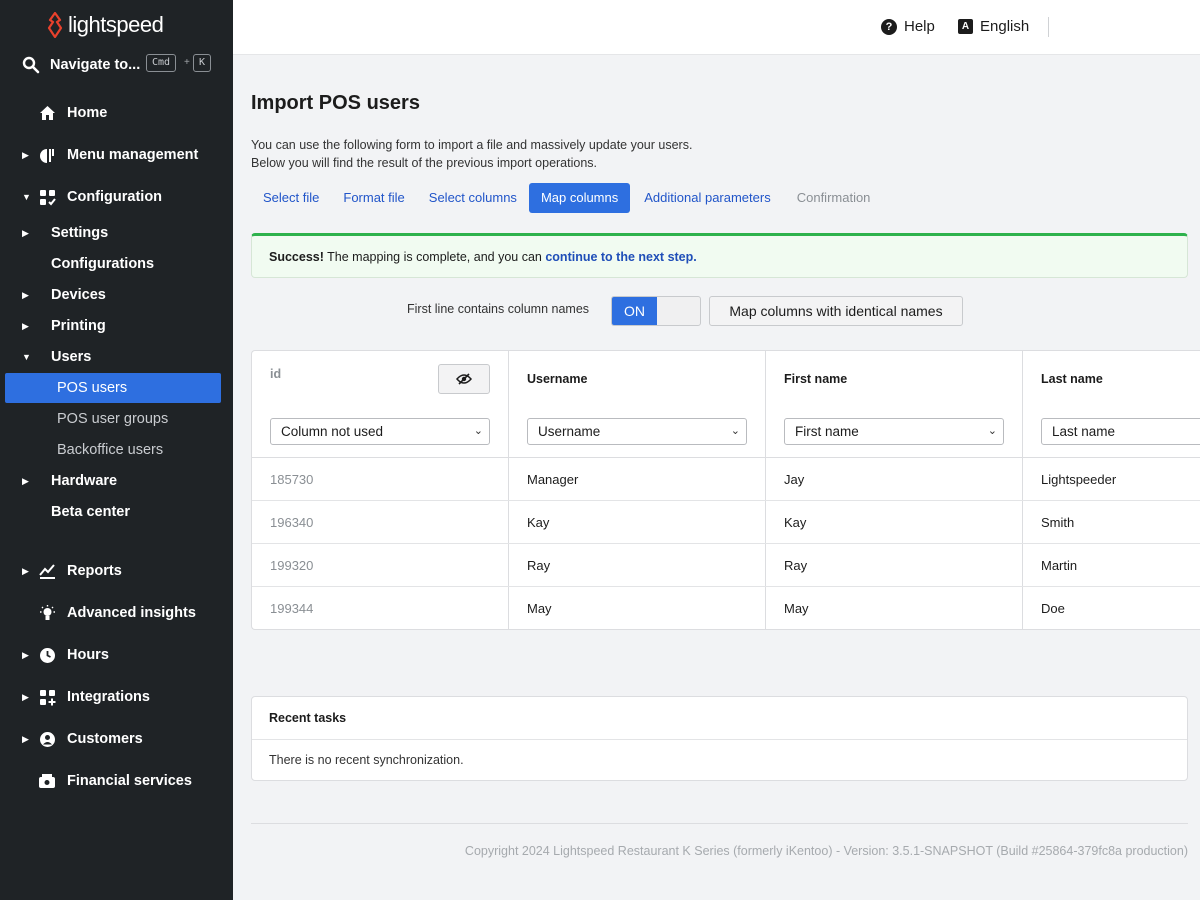 This screenshot has height=900, width=1200. I want to click on sidebar-item-financial-services: Financial services, so click(116, 781).